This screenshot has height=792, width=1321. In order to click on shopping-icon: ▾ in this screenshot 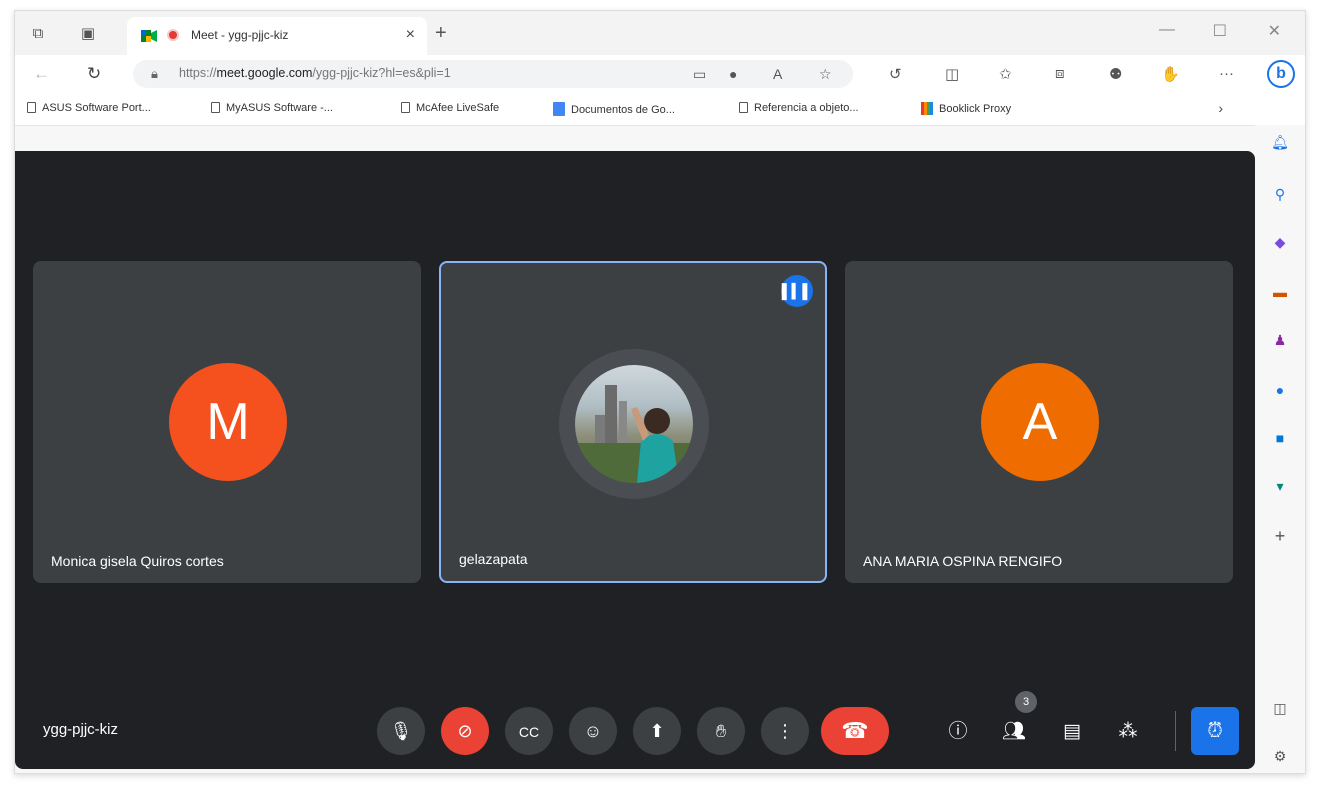, I will do `click(1280, 486)`.